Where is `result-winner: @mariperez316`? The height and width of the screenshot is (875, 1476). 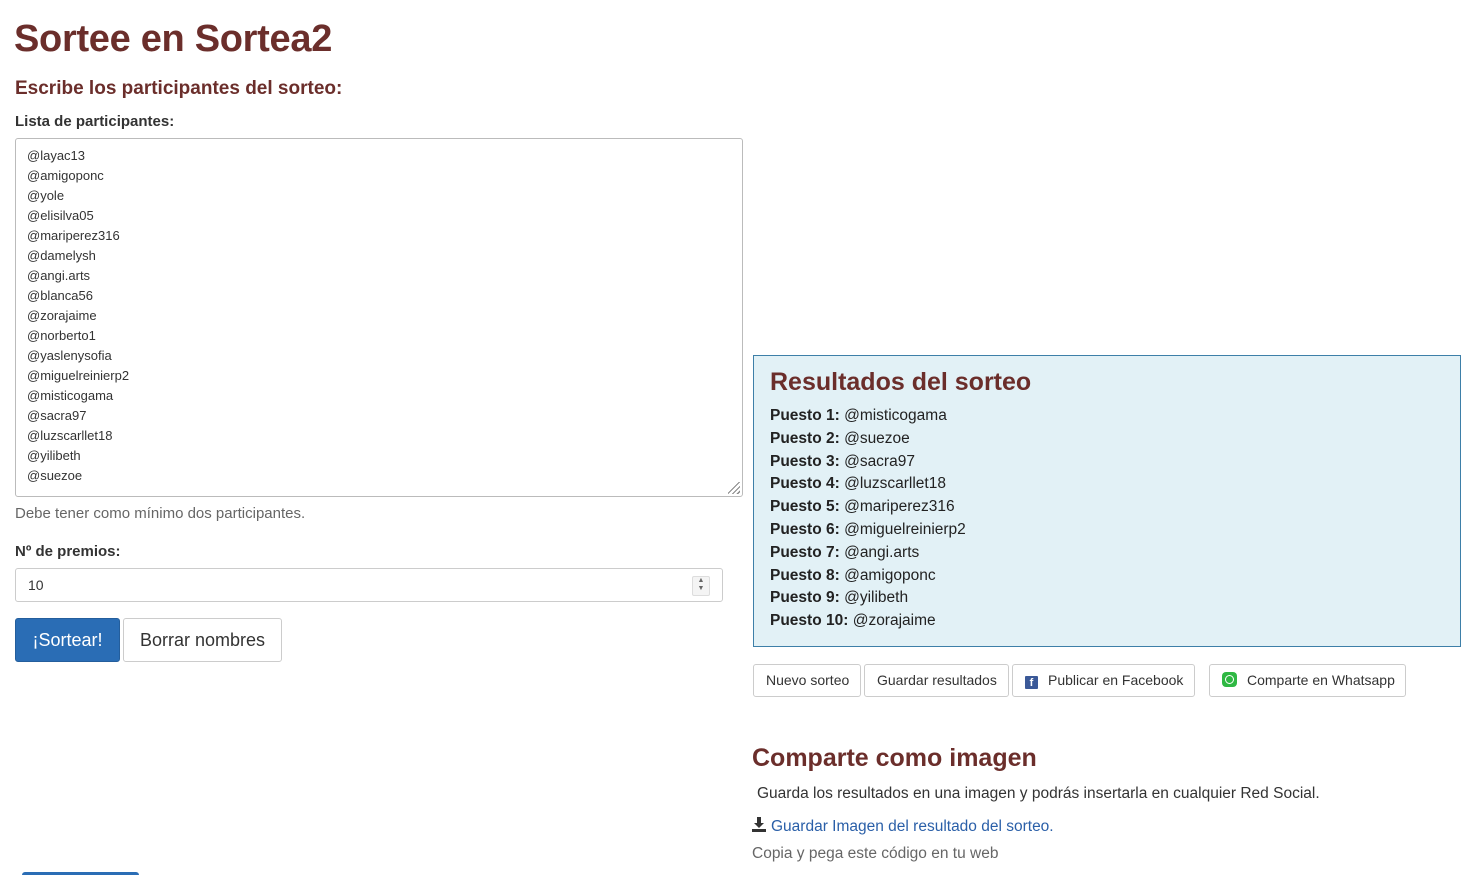 result-winner: @mariperez316 is located at coordinates (899, 507).